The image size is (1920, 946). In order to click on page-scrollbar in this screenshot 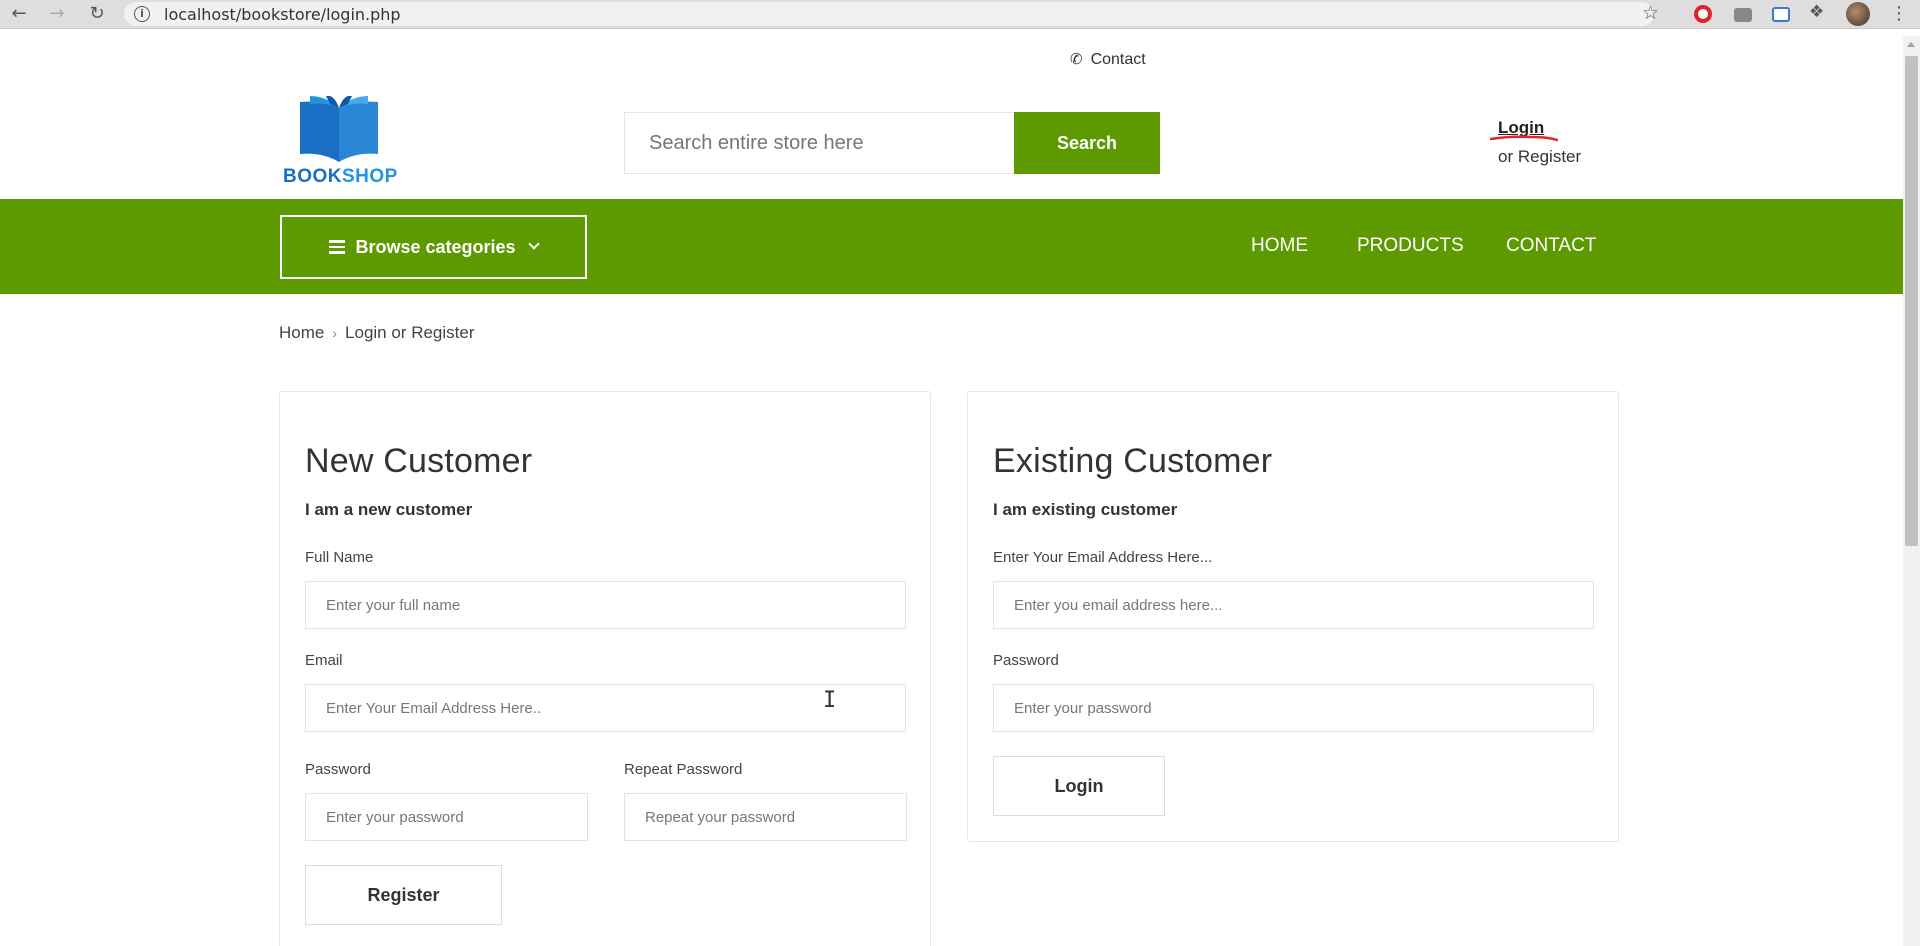, I will do `click(1911, 491)`.